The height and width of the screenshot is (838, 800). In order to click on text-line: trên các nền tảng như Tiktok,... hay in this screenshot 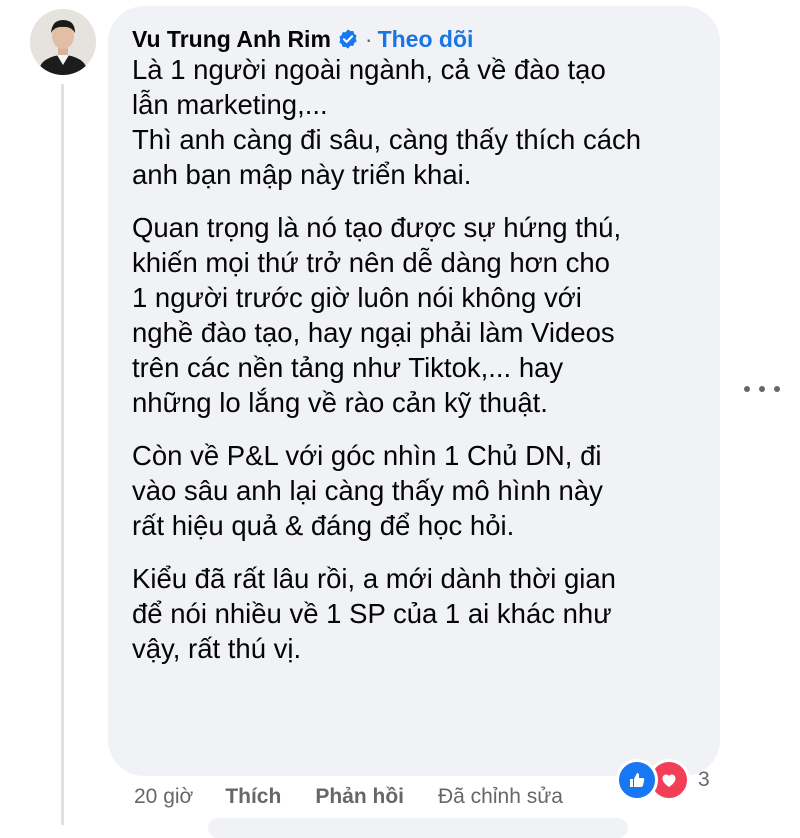, I will do `click(348, 367)`.